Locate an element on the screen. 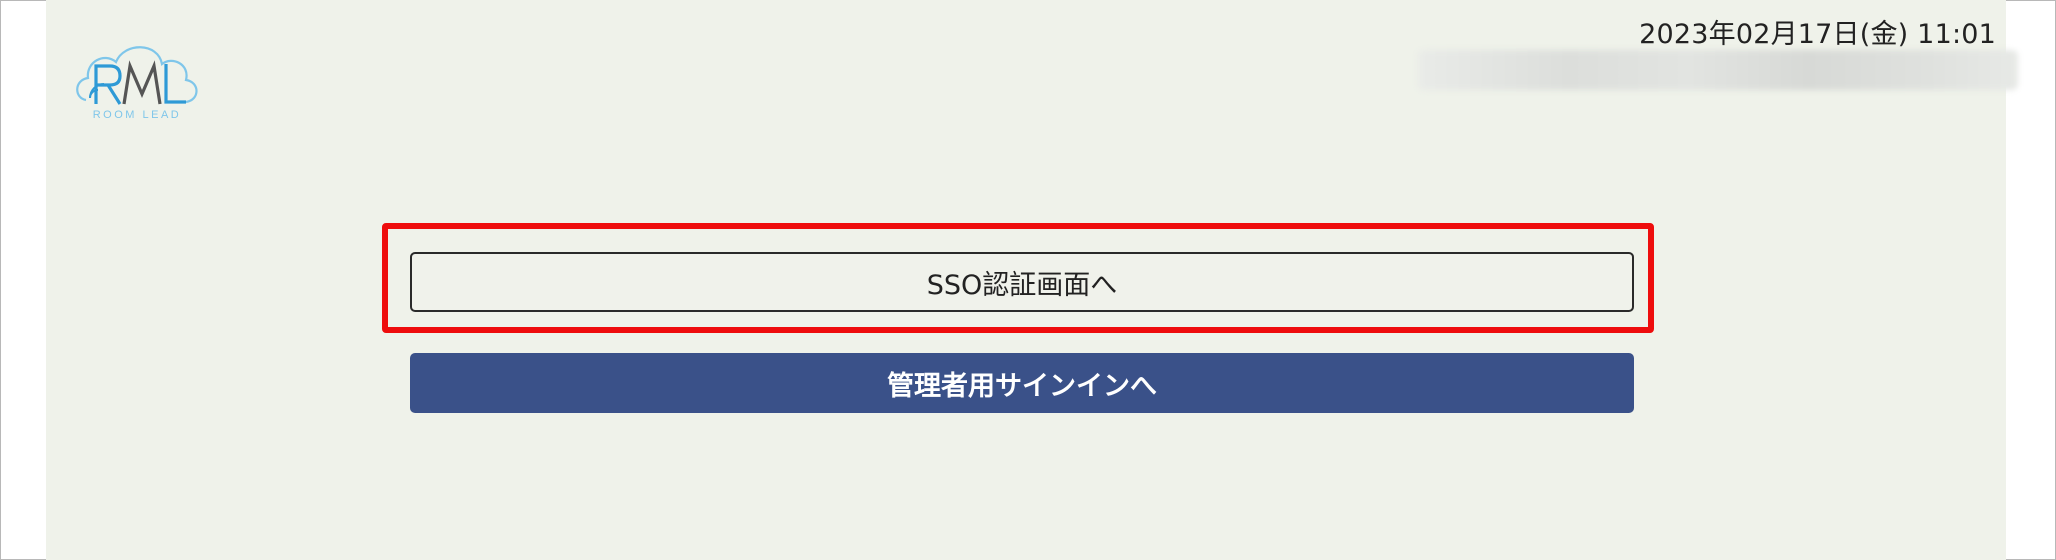 This screenshot has height=560, width=2056. admin-signin-button: 管理者用サインインへ is located at coordinates (1022, 383).